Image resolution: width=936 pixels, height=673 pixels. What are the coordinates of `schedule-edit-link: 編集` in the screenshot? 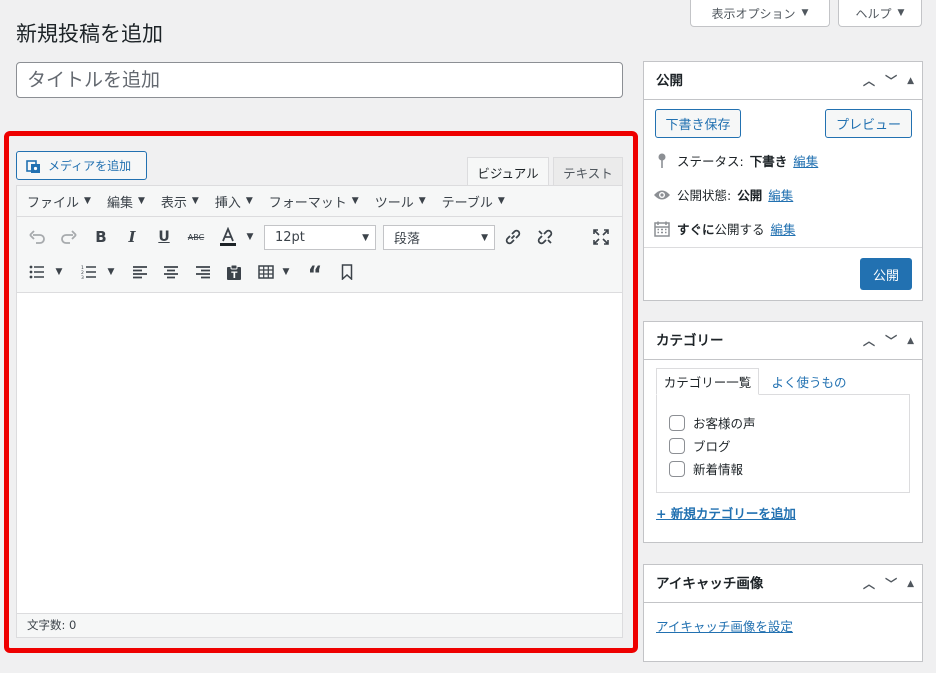 It's located at (783, 228).